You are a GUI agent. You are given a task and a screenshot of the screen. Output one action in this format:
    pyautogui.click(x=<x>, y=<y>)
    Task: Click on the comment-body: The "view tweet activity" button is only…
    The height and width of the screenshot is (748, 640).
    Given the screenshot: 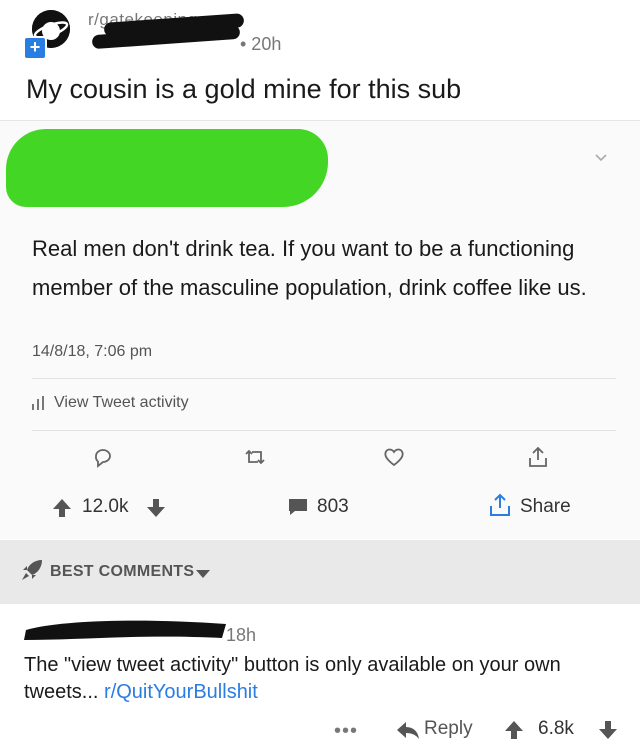 What is the action you would take?
    pyautogui.click(x=324, y=679)
    